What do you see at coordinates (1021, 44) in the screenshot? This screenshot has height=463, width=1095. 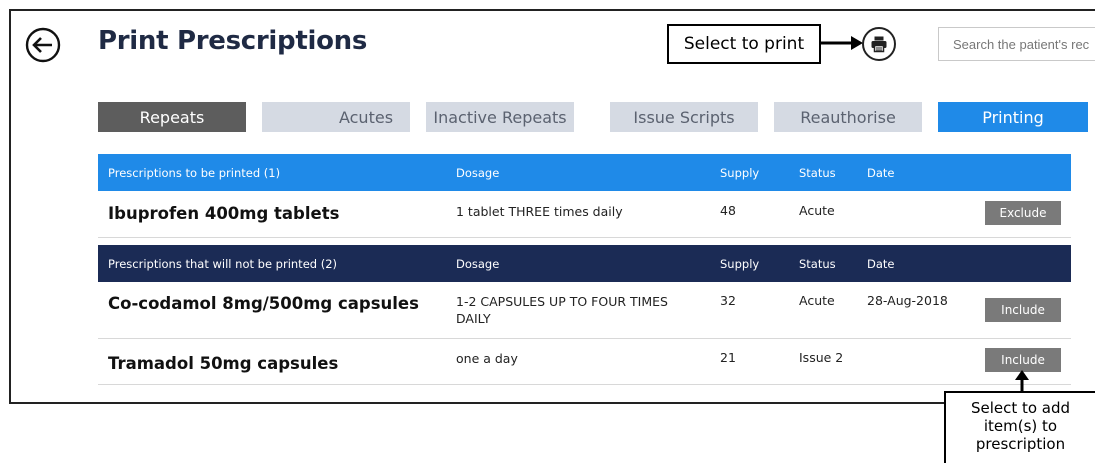 I see `search-placeholder: Search the patient's rec` at bounding box center [1021, 44].